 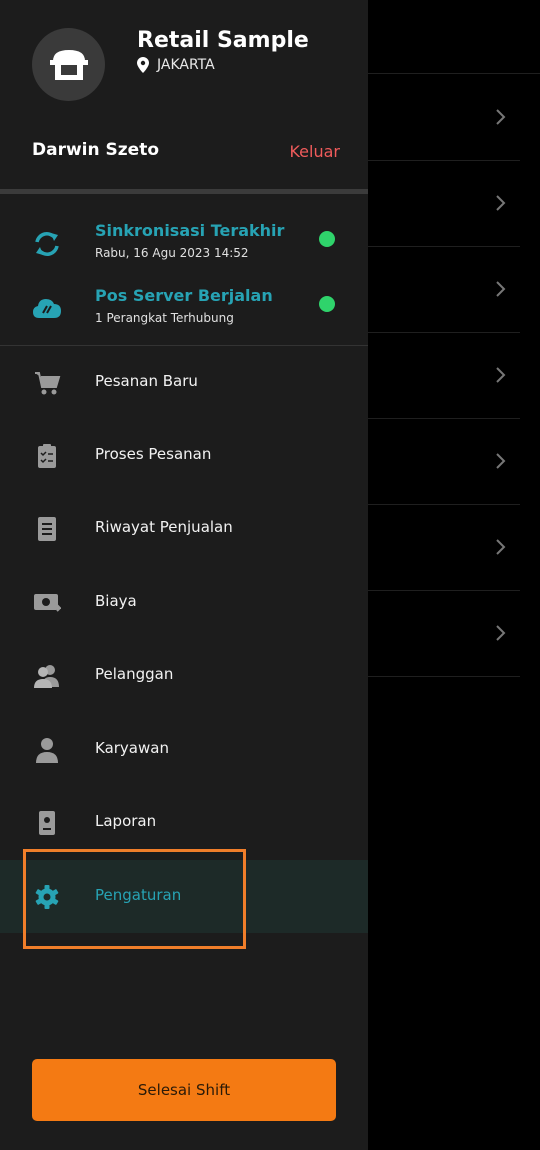 I want to click on menu-item-label: Biaya, so click(x=116, y=601).